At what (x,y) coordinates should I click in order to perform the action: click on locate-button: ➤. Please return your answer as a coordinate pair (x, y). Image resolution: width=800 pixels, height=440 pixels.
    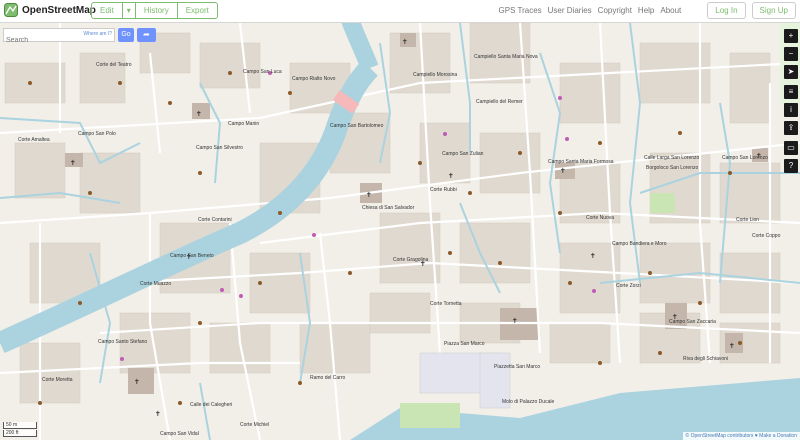
    Looking at the image, I should click on (791, 72).